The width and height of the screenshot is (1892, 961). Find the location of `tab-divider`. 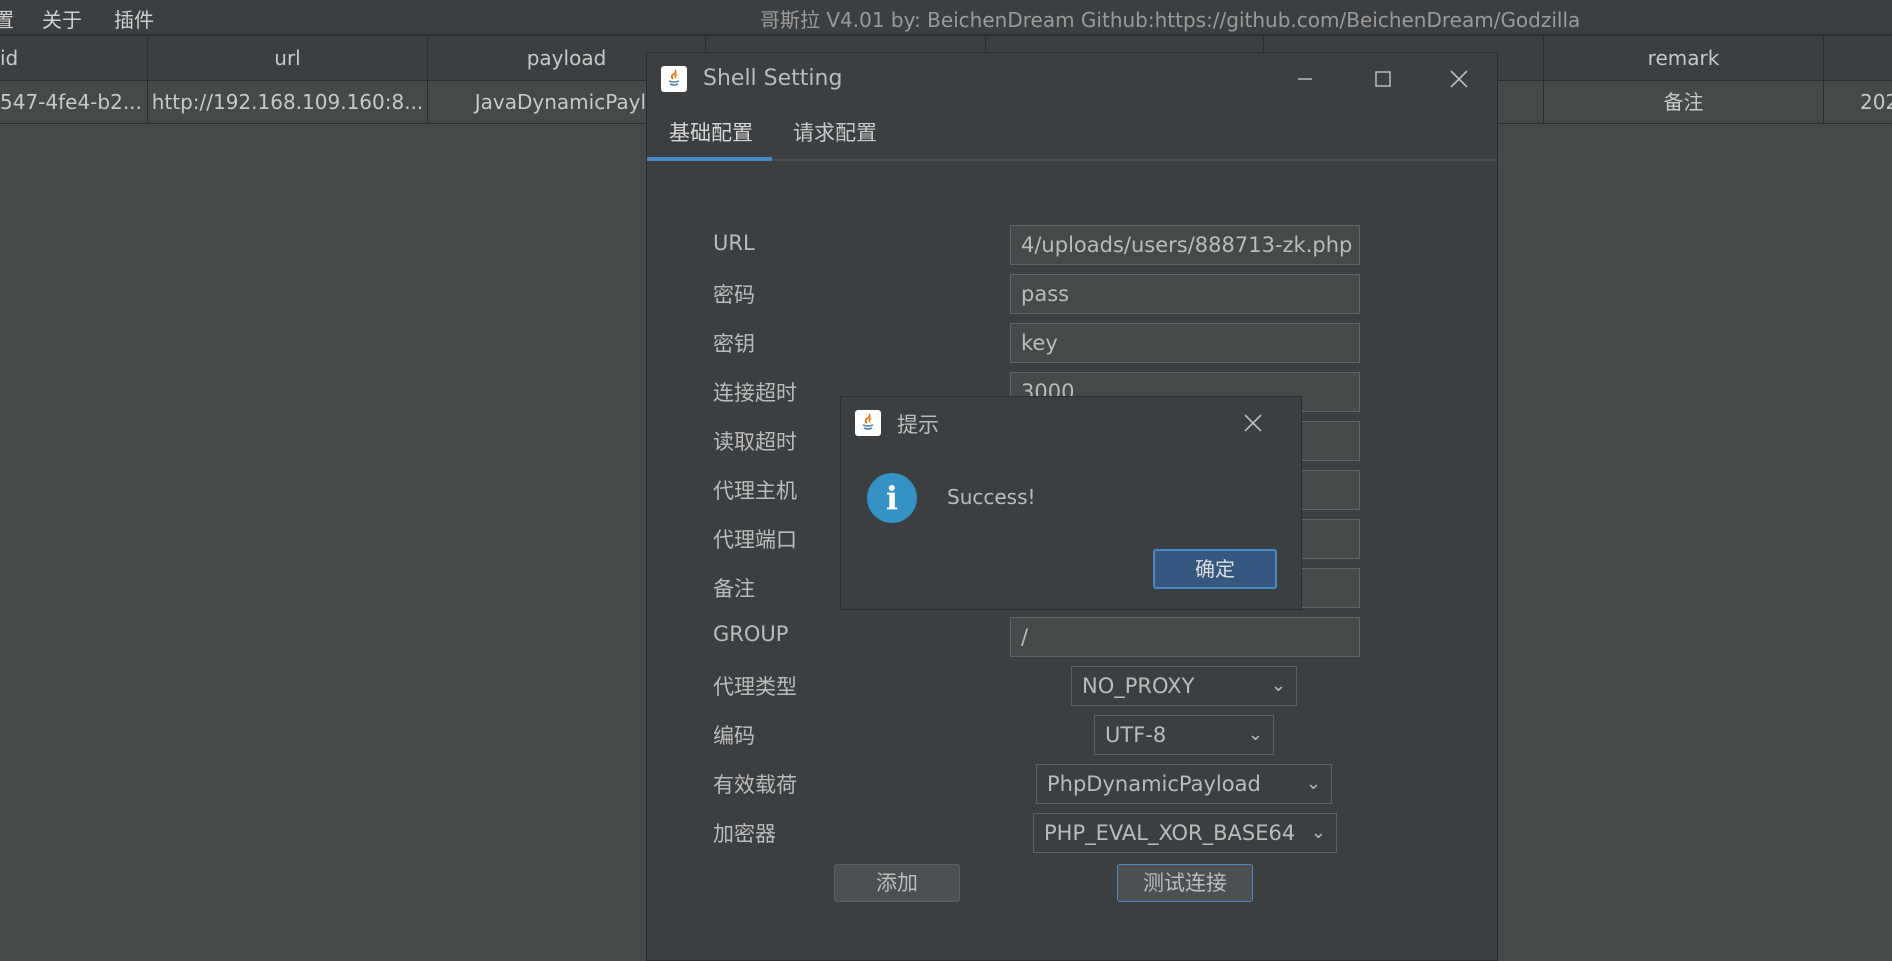

tab-divider is located at coordinates (1072, 160).